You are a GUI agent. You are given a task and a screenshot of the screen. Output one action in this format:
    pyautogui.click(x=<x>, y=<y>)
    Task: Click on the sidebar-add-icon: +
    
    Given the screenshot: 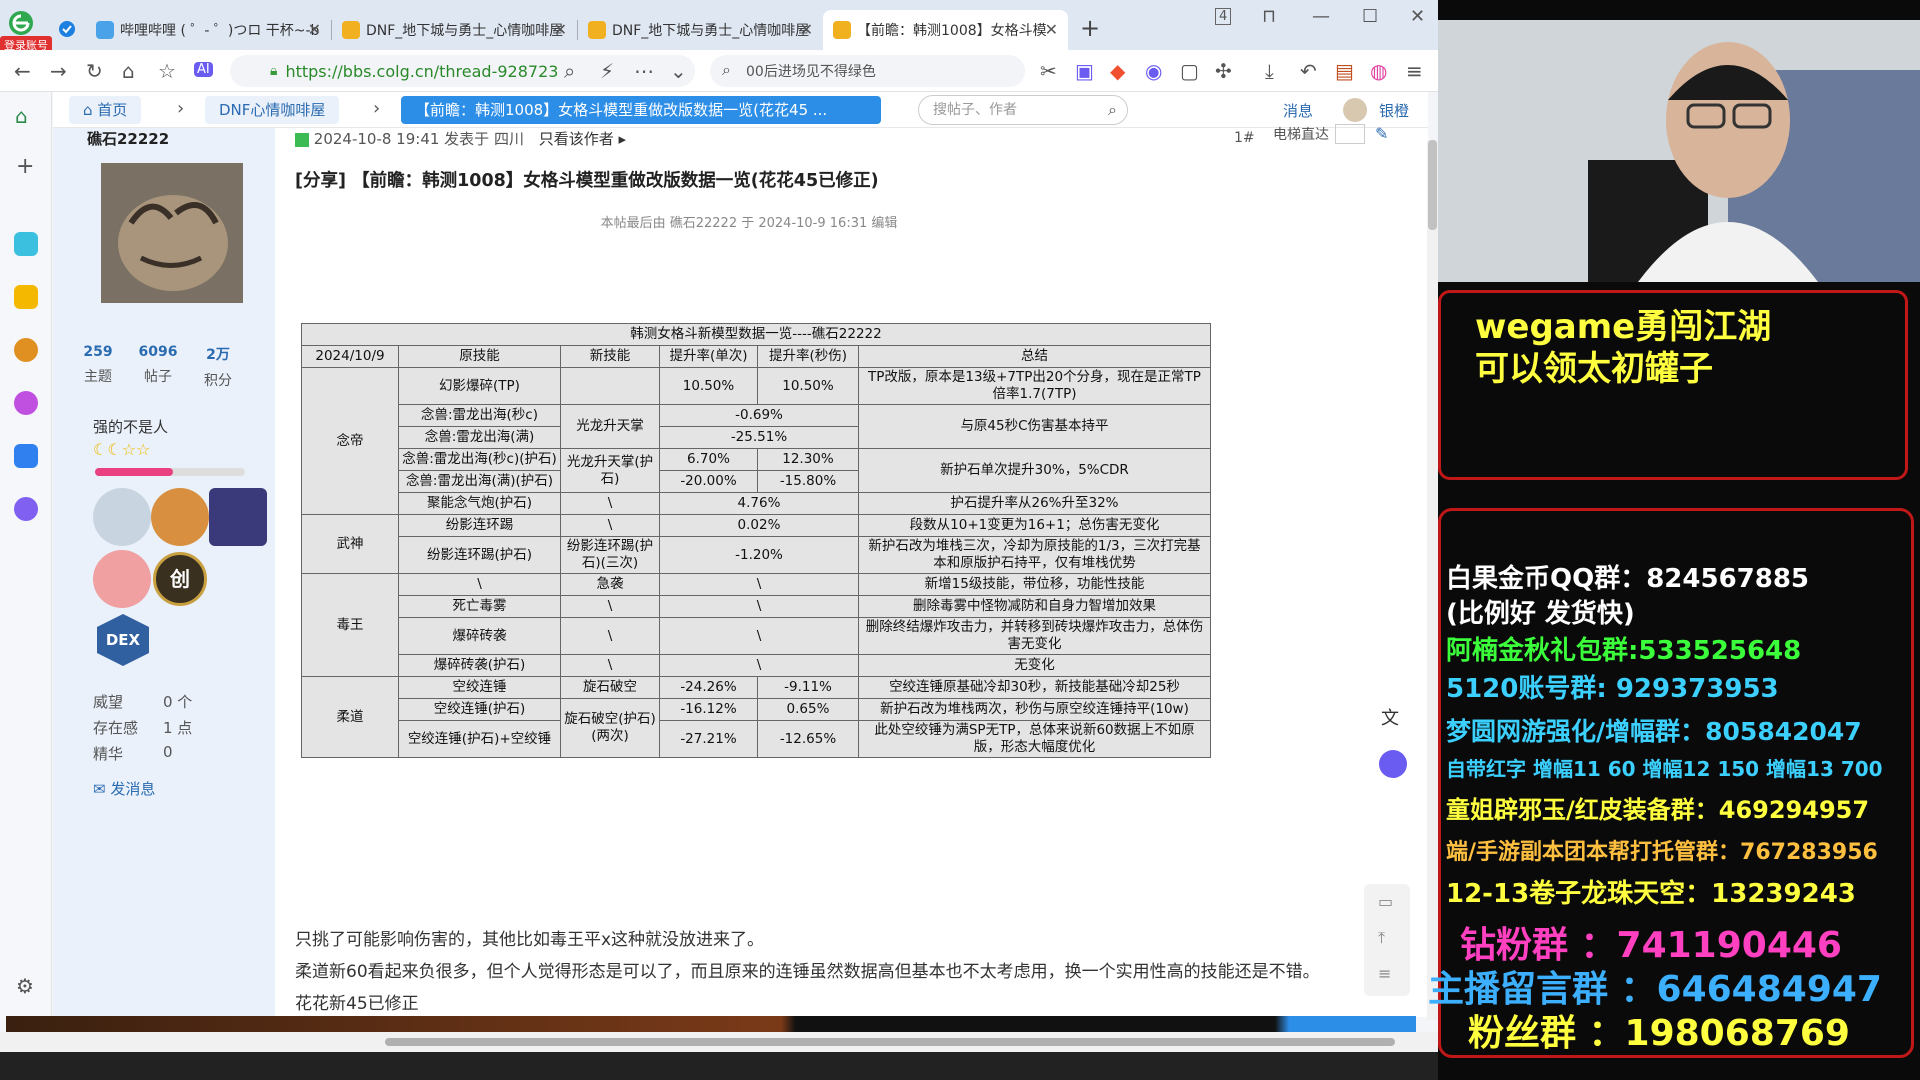 What is the action you would take?
    pyautogui.click(x=25, y=166)
    